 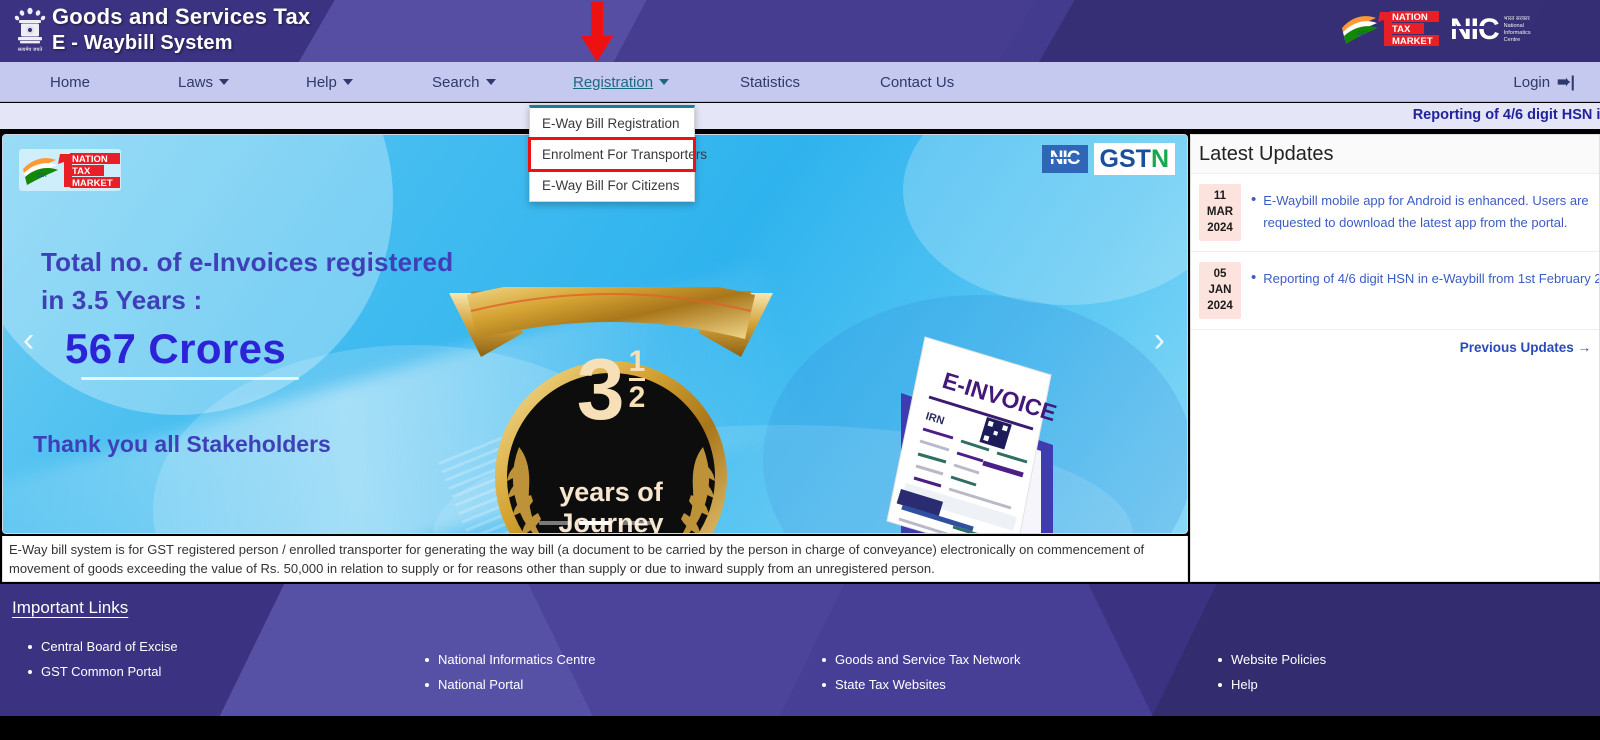 I want to click on nic-sub-line4: Centre, so click(x=1512, y=40).